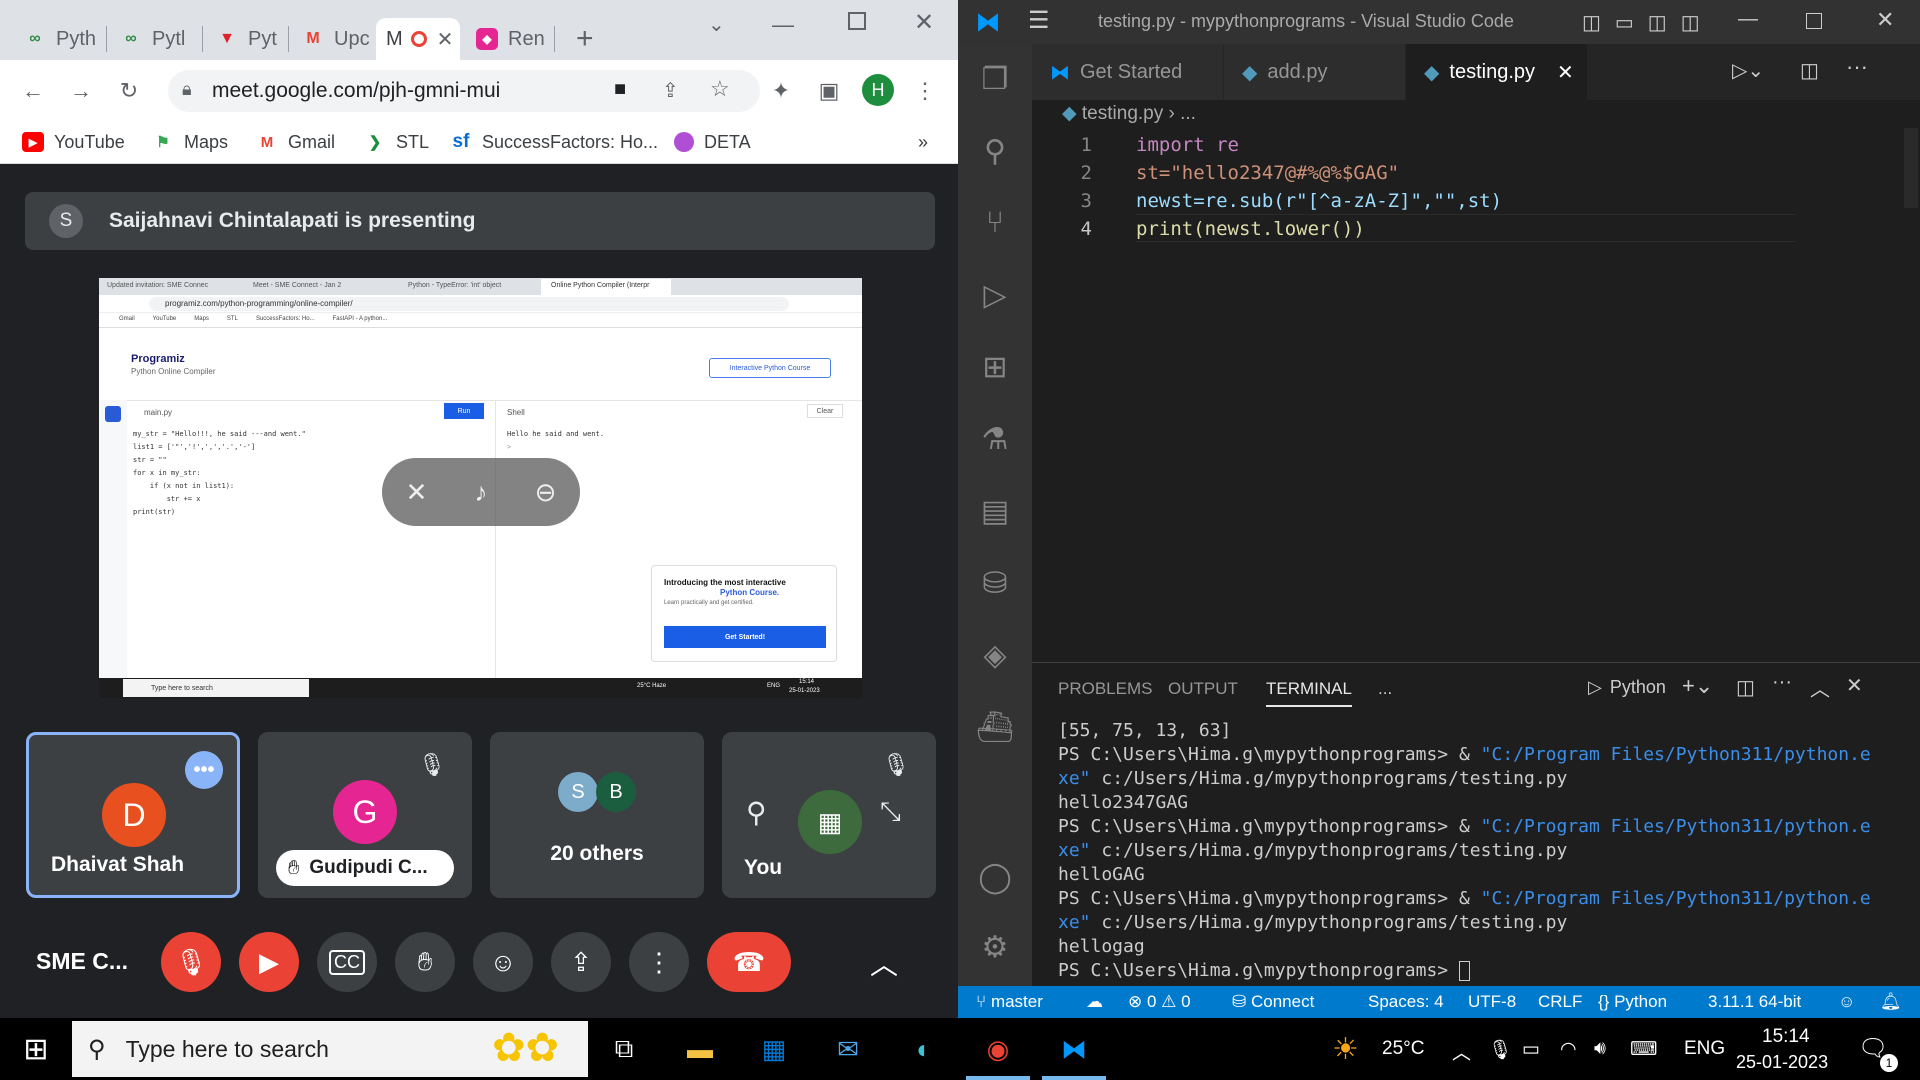 The width and height of the screenshot is (1920, 1080). I want to click on accounts-icon: ◯, so click(995, 877).